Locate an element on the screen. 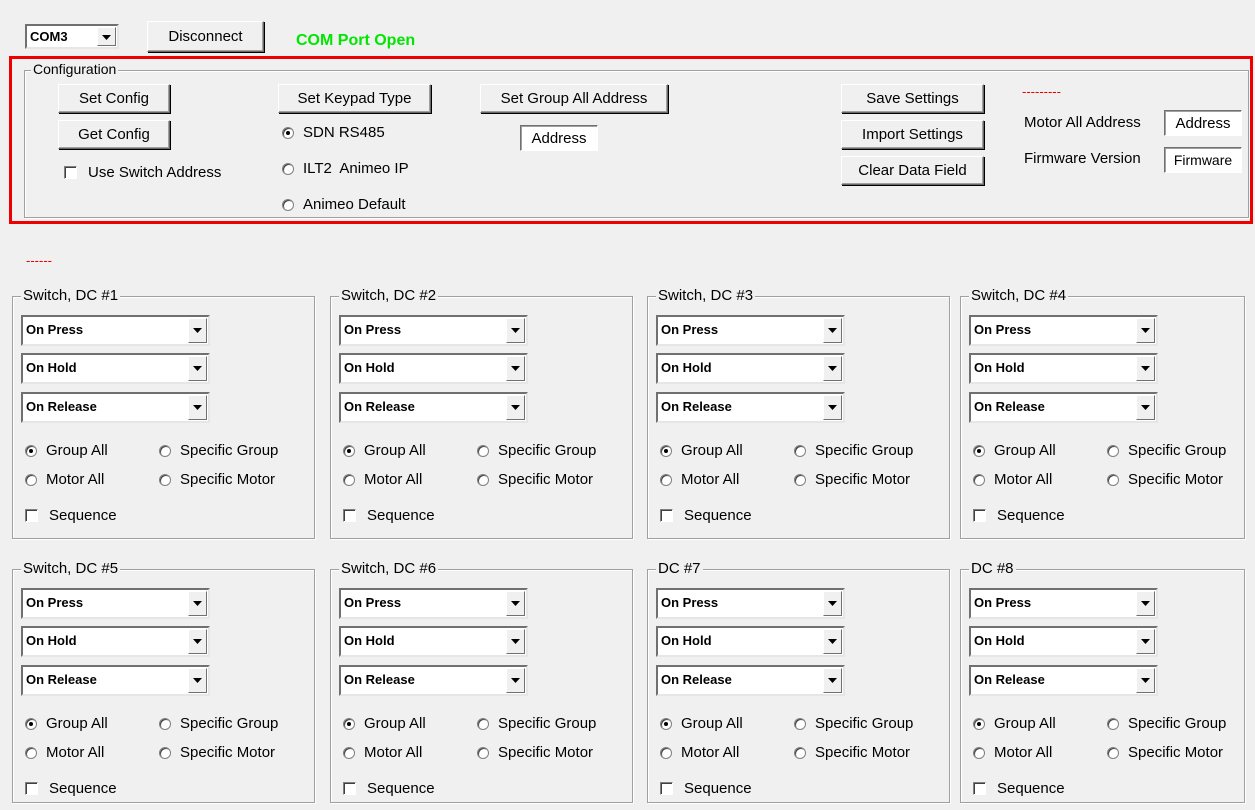 The width and height of the screenshot is (1255, 810). keypad-radio-animeo-default: Animeo Default is located at coordinates (344, 204).